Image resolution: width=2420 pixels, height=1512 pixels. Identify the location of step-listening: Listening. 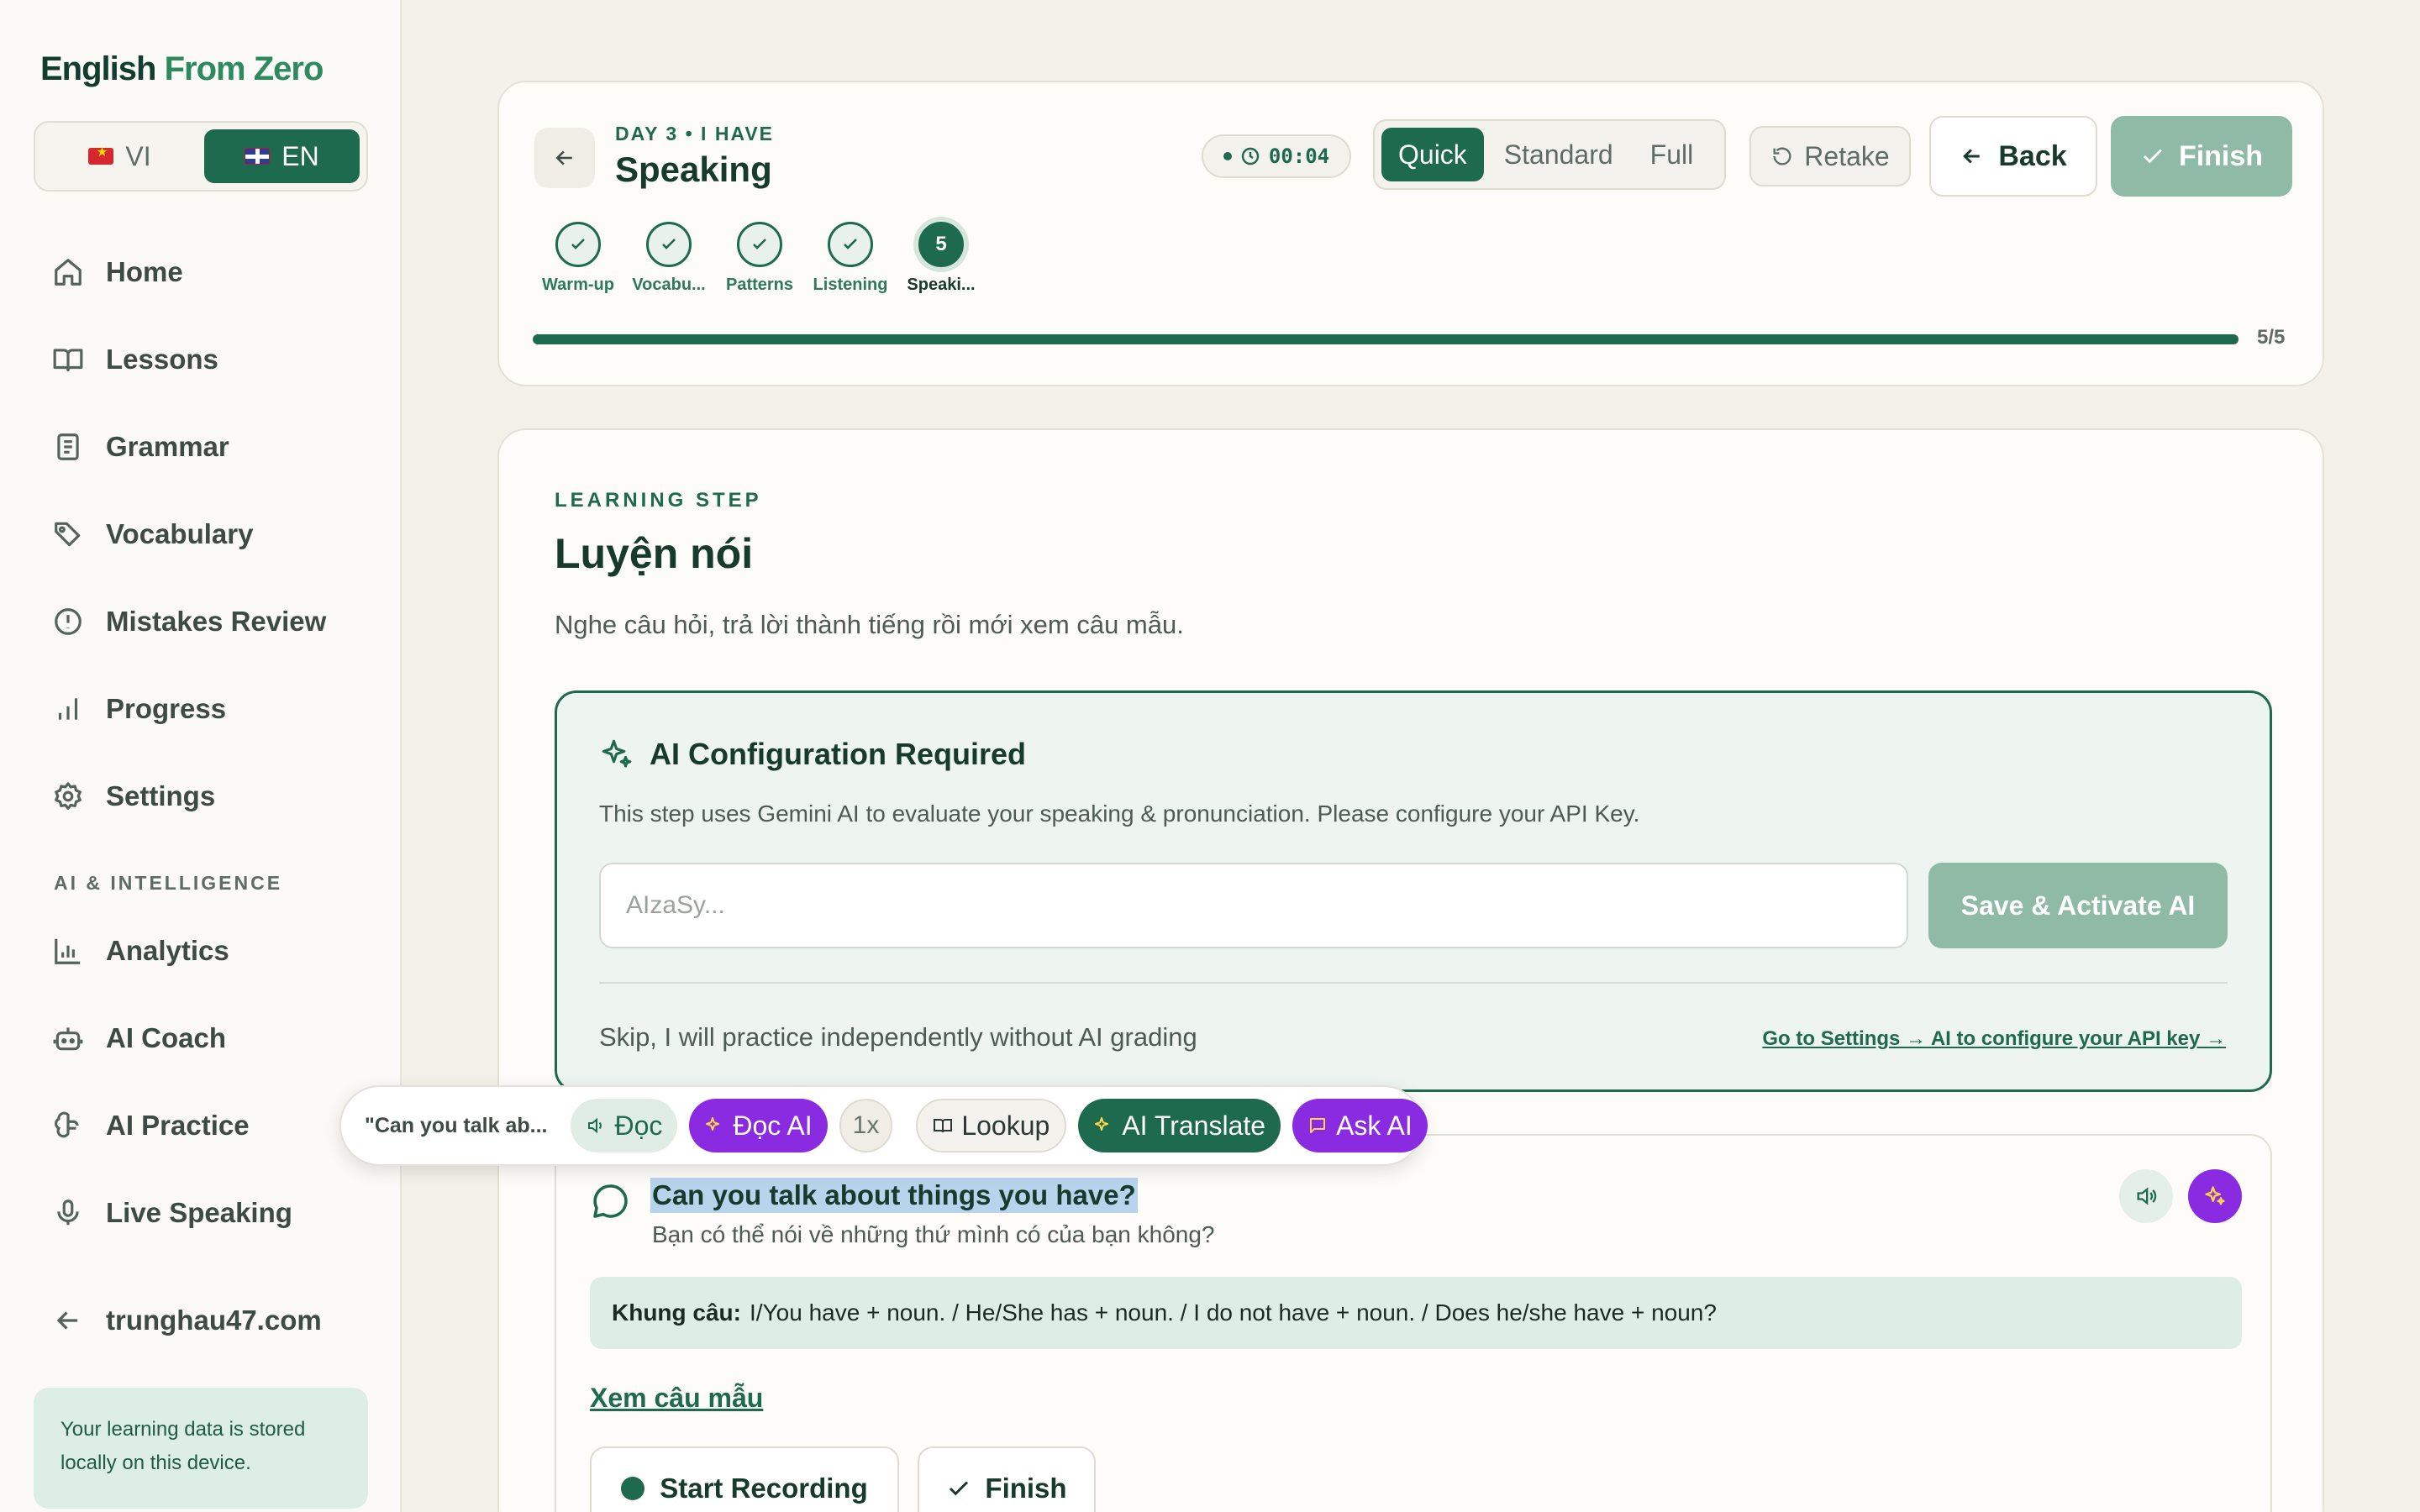
(850, 258).